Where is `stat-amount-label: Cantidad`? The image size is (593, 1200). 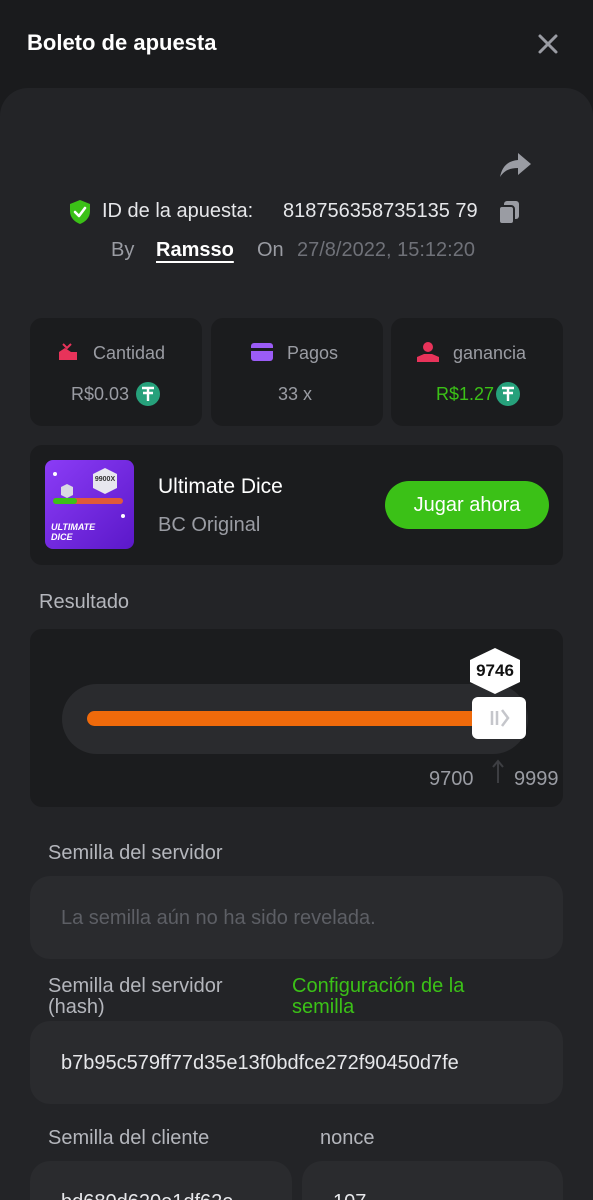 stat-amount-label: Cantidad is located at coordinates (129, 353).